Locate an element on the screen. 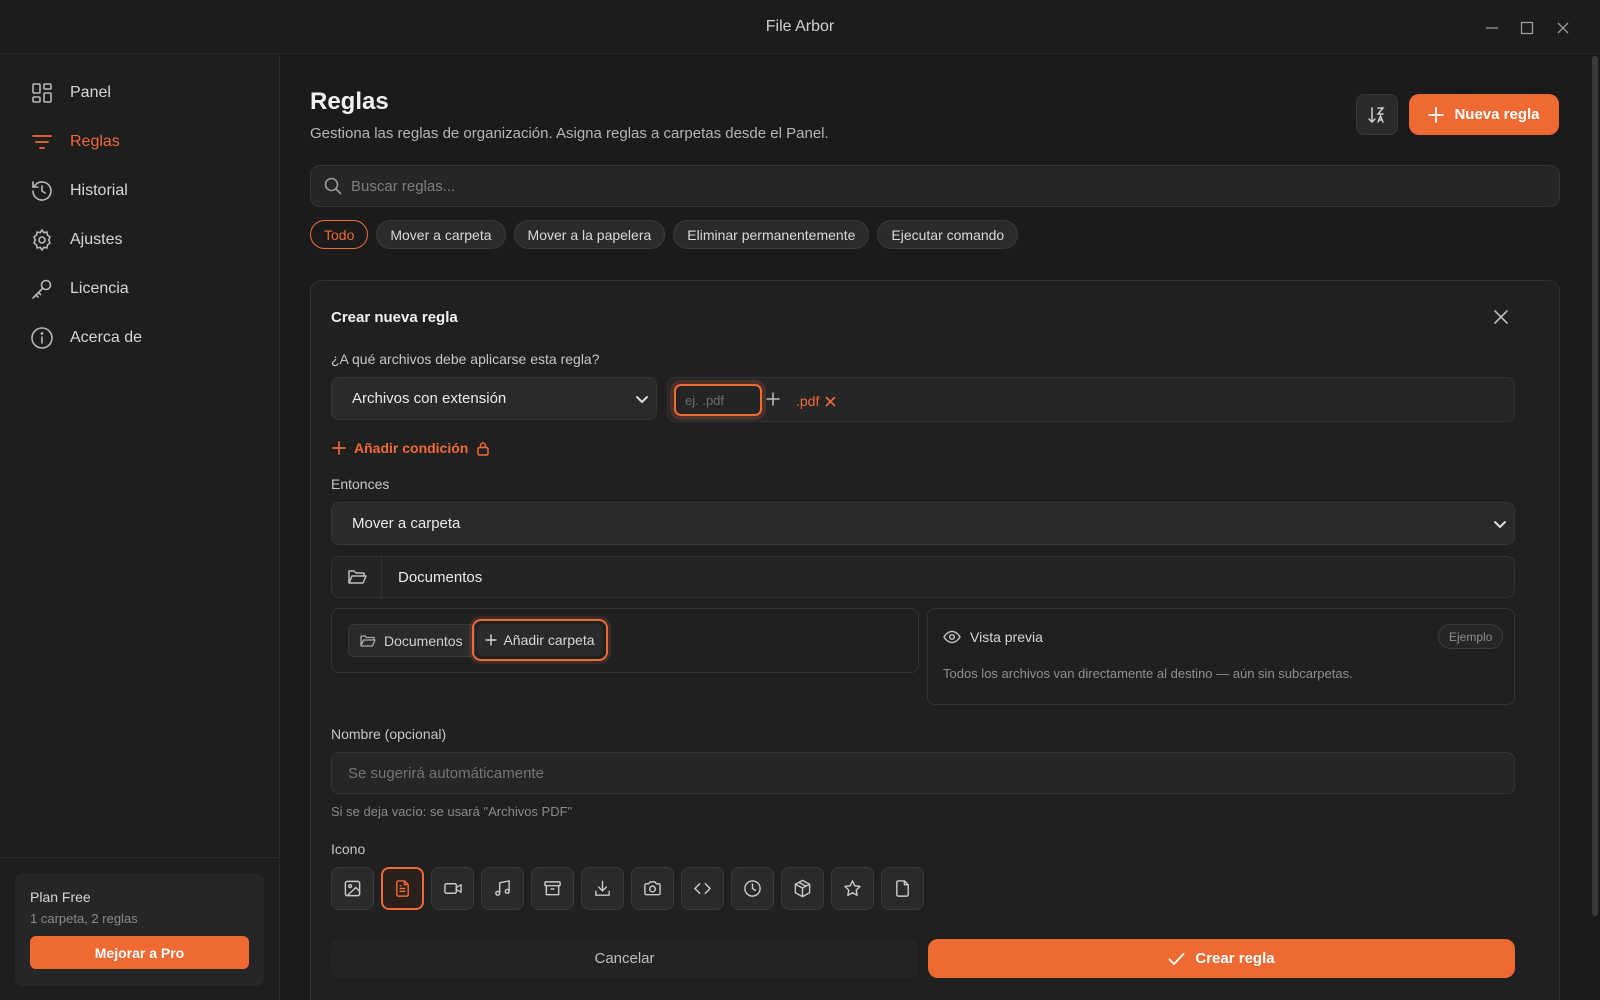 The width and height of the screenshot is (1600, 1000). destination-field: Documentos is located at coordinates (923, 577).